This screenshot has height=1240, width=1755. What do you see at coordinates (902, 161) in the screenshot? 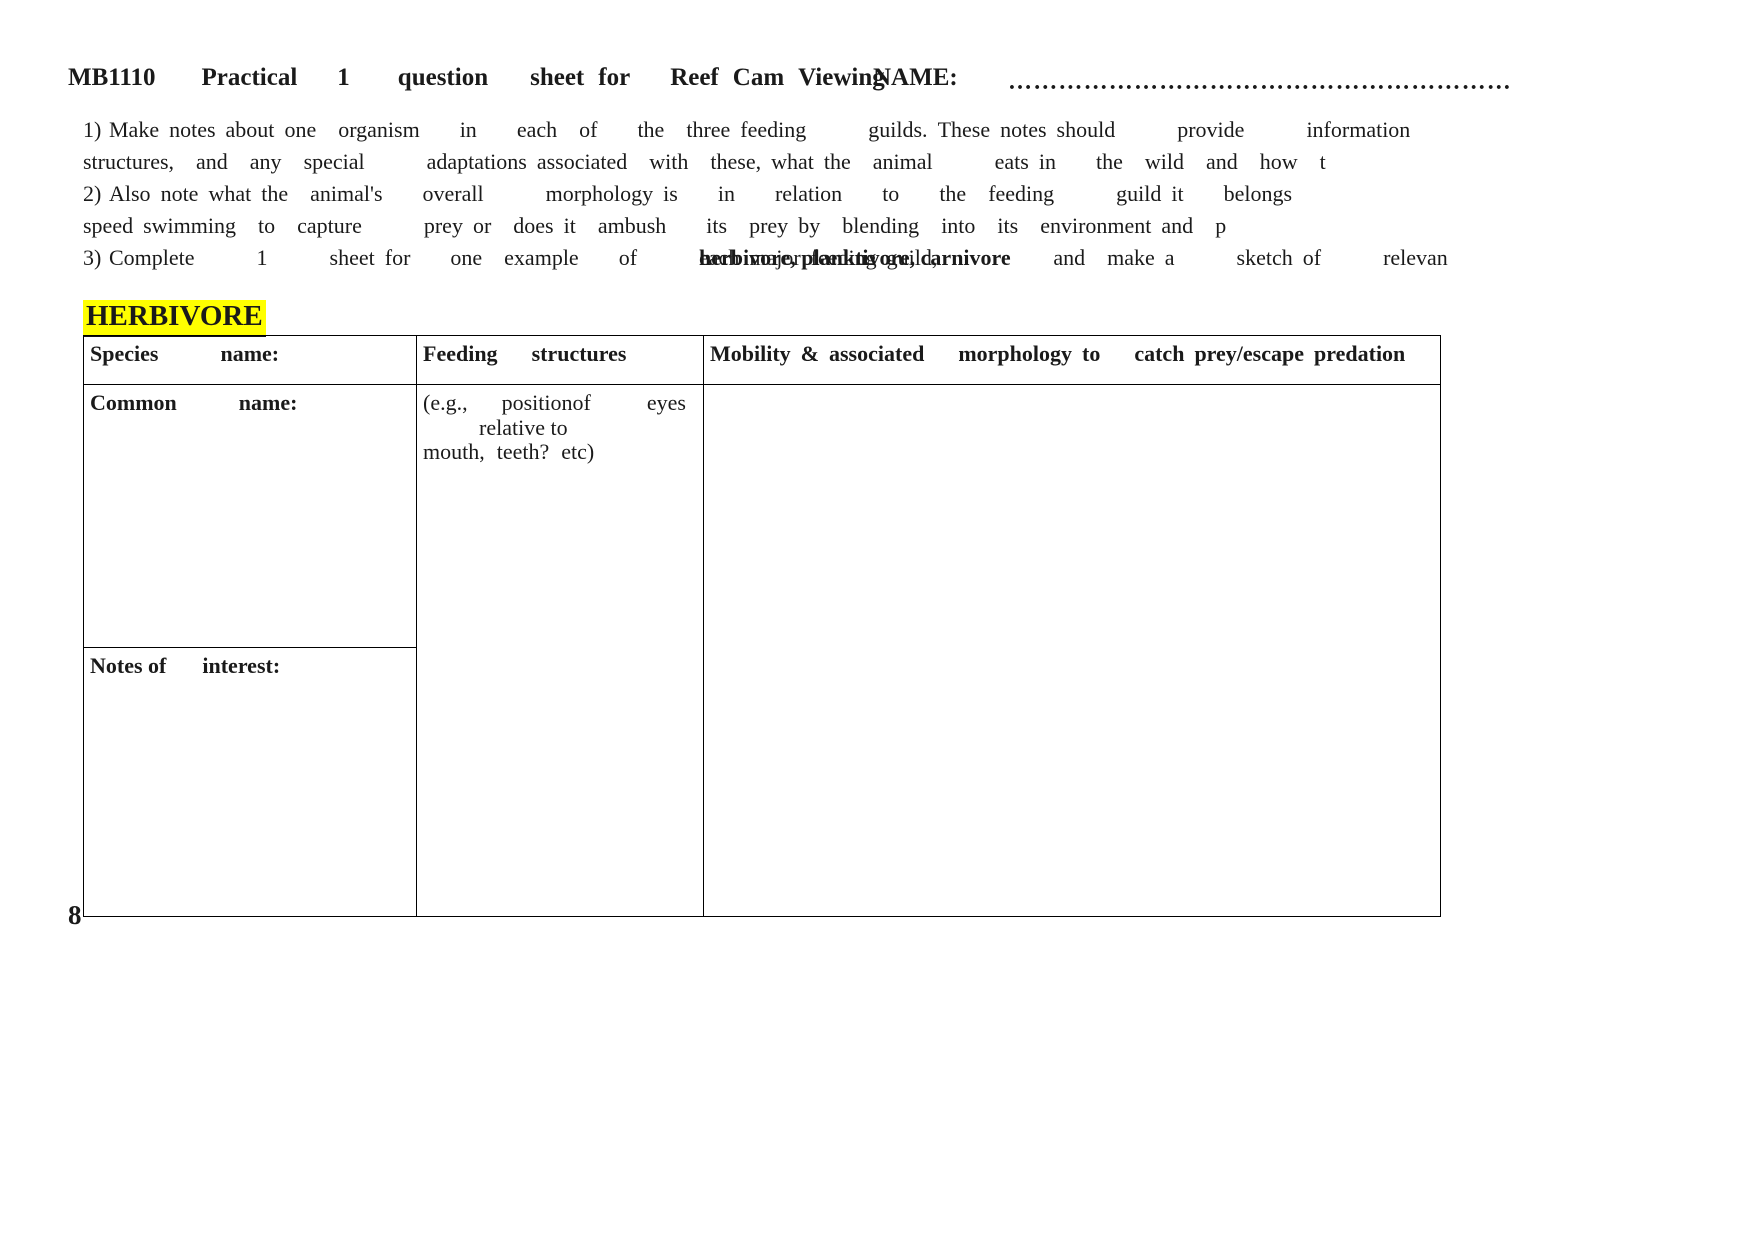
I see `w: animal` at bounding box center [902, 161].